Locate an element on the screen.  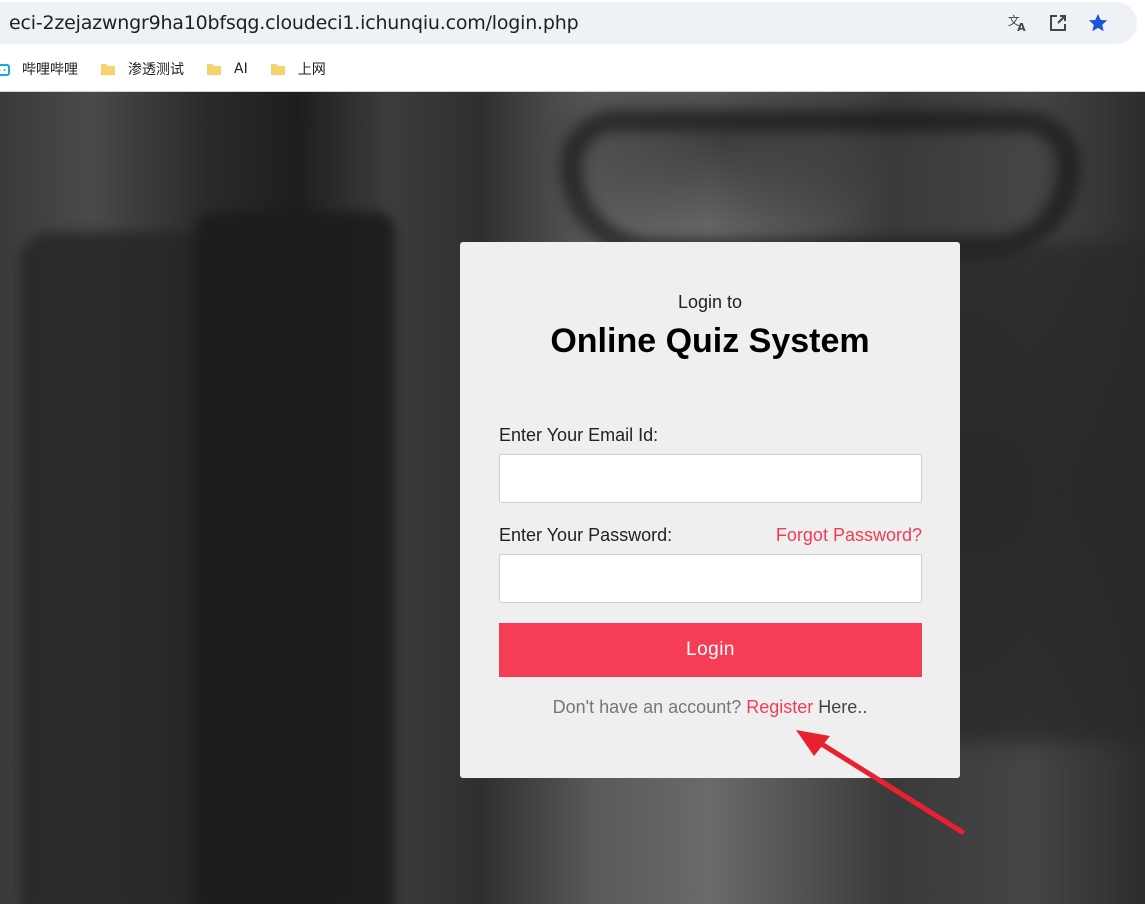
bookmark-label: 上网 is located at coordinates (311, 70).